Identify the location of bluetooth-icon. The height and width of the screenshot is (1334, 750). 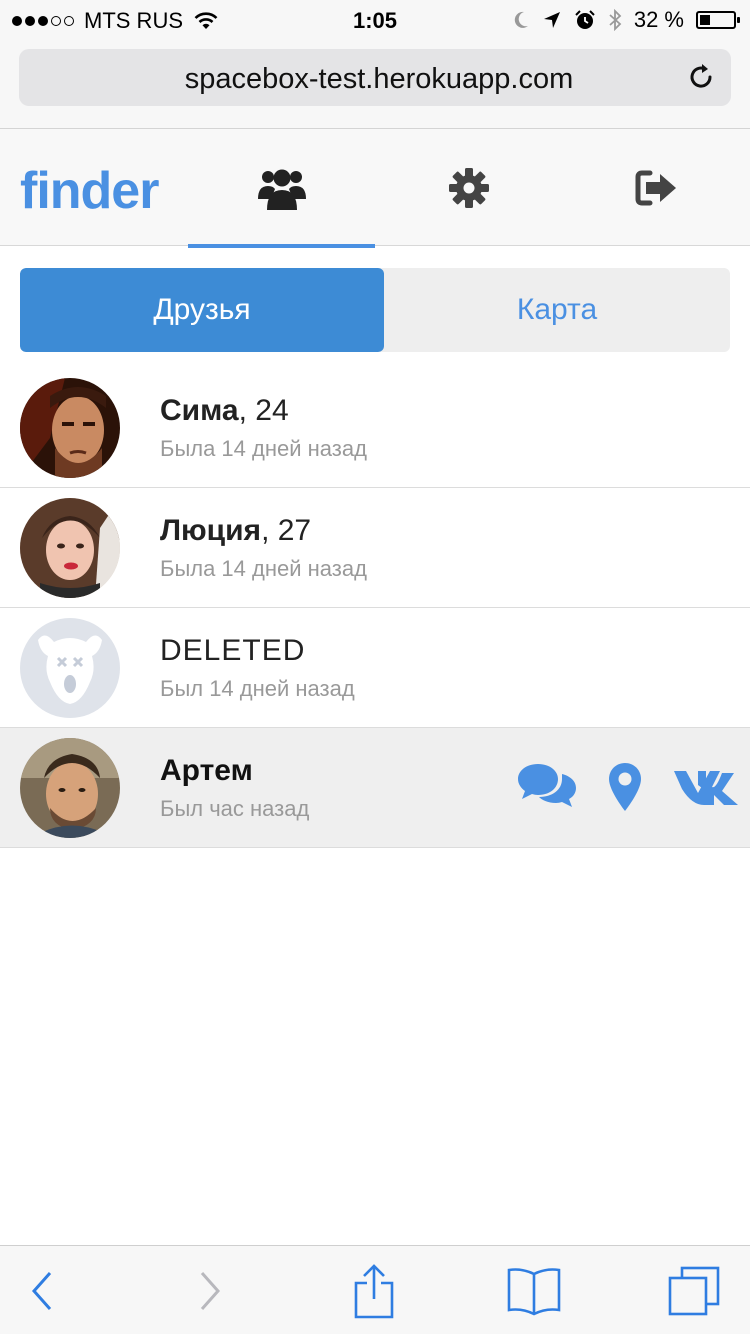
(615, 20).